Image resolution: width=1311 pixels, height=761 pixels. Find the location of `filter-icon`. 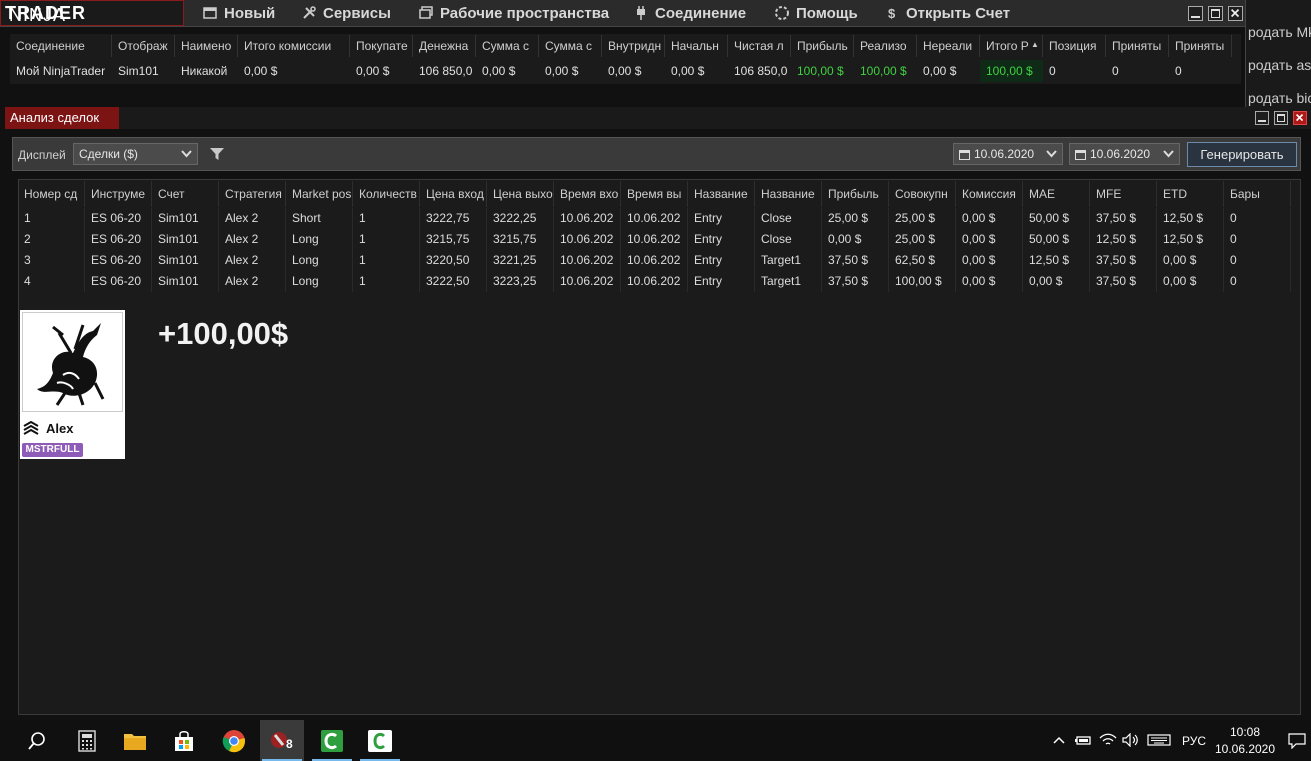

filter-icon is located at coordinates (217, 154).